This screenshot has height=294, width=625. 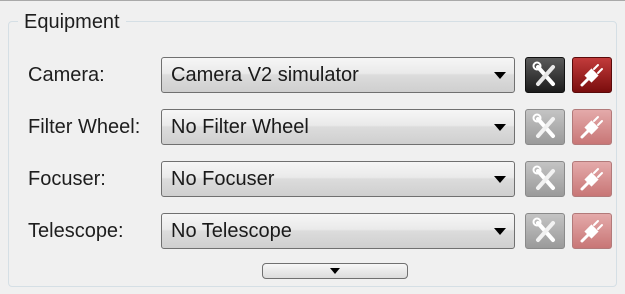 I want to click on equipment-row-focuser: Focuser: No Focuser, so click(x=312, y=179).